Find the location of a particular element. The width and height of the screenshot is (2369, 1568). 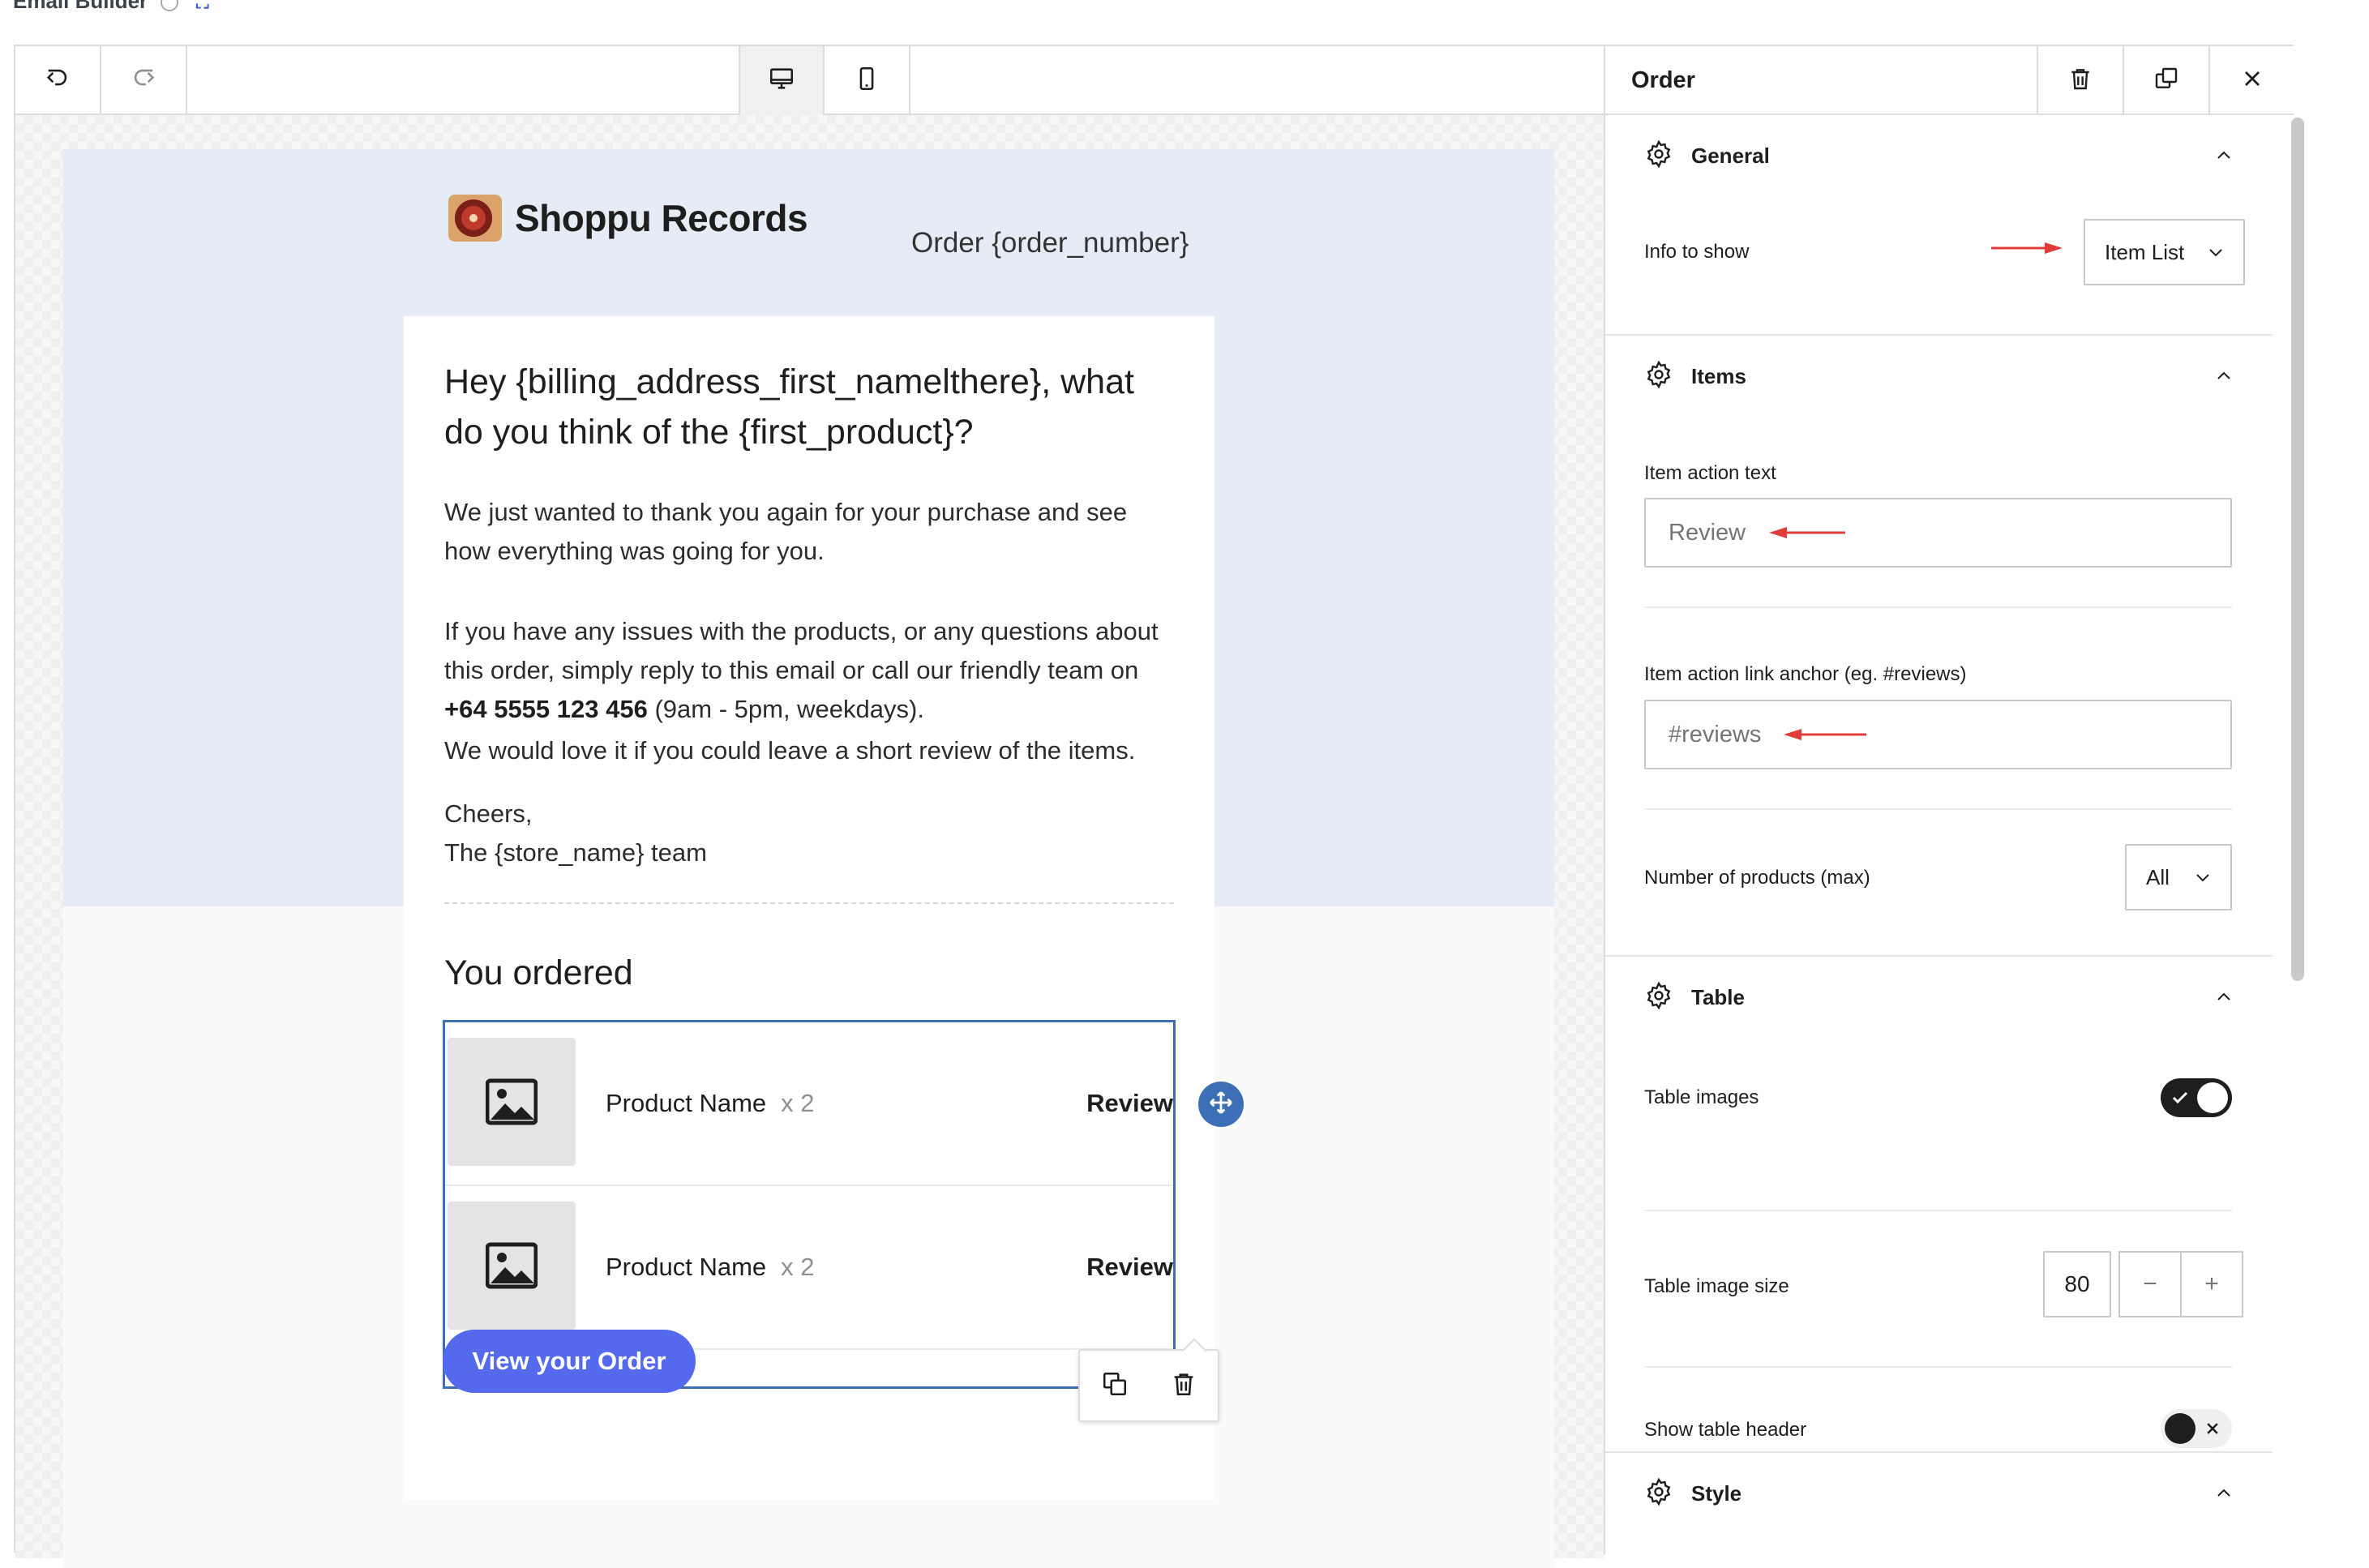

show-table-header-label: Show table header is located at coordinates (1725, 1430).